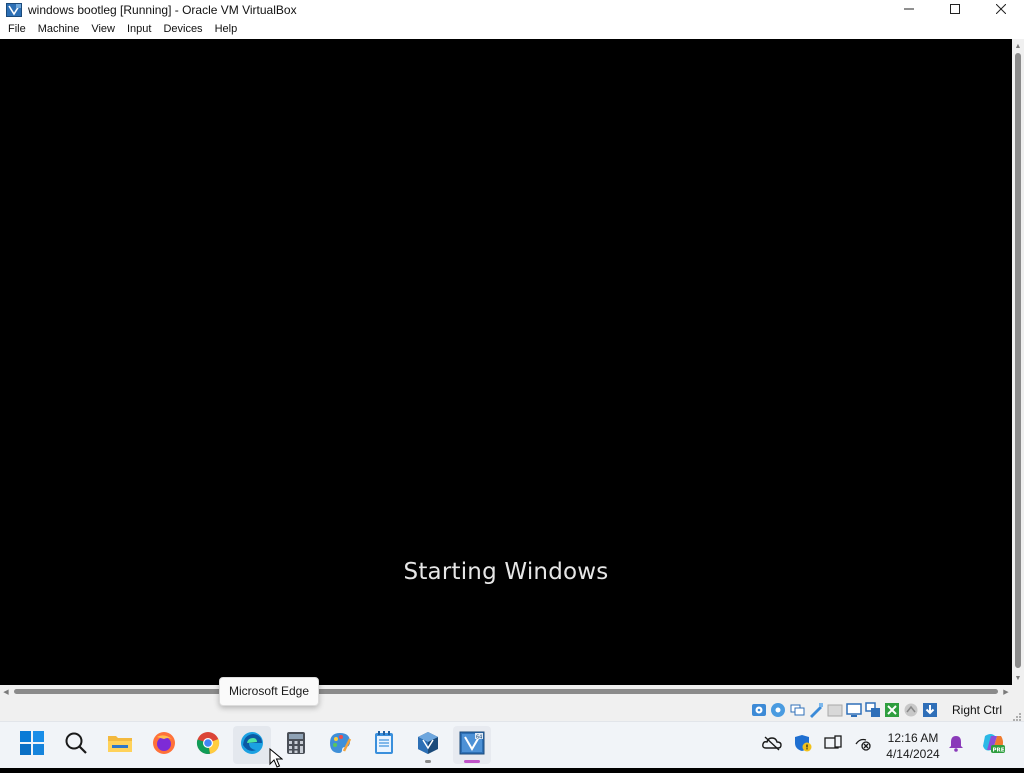 The height and width of the screenshot is (773, 1024). I want to click on firefox-icon, so click(164, 745).